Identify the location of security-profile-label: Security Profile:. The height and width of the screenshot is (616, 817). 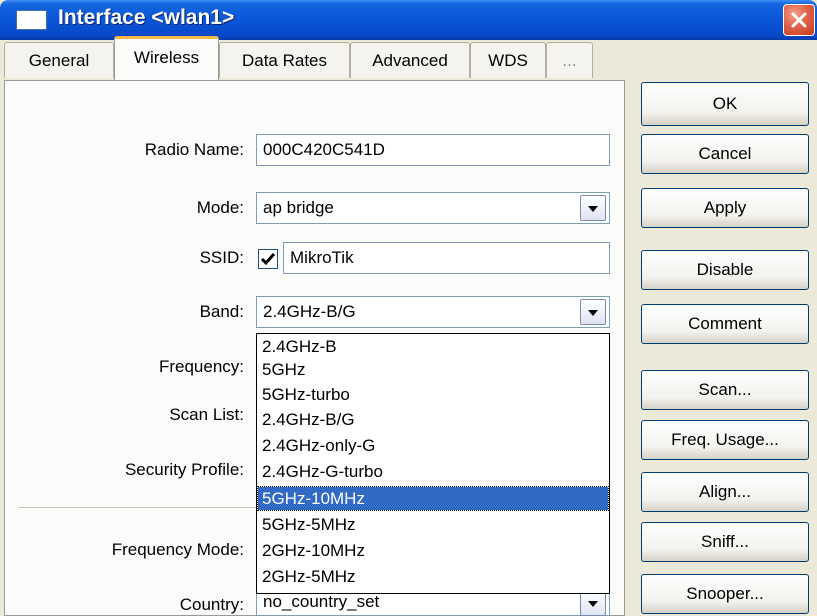
(184, 469).